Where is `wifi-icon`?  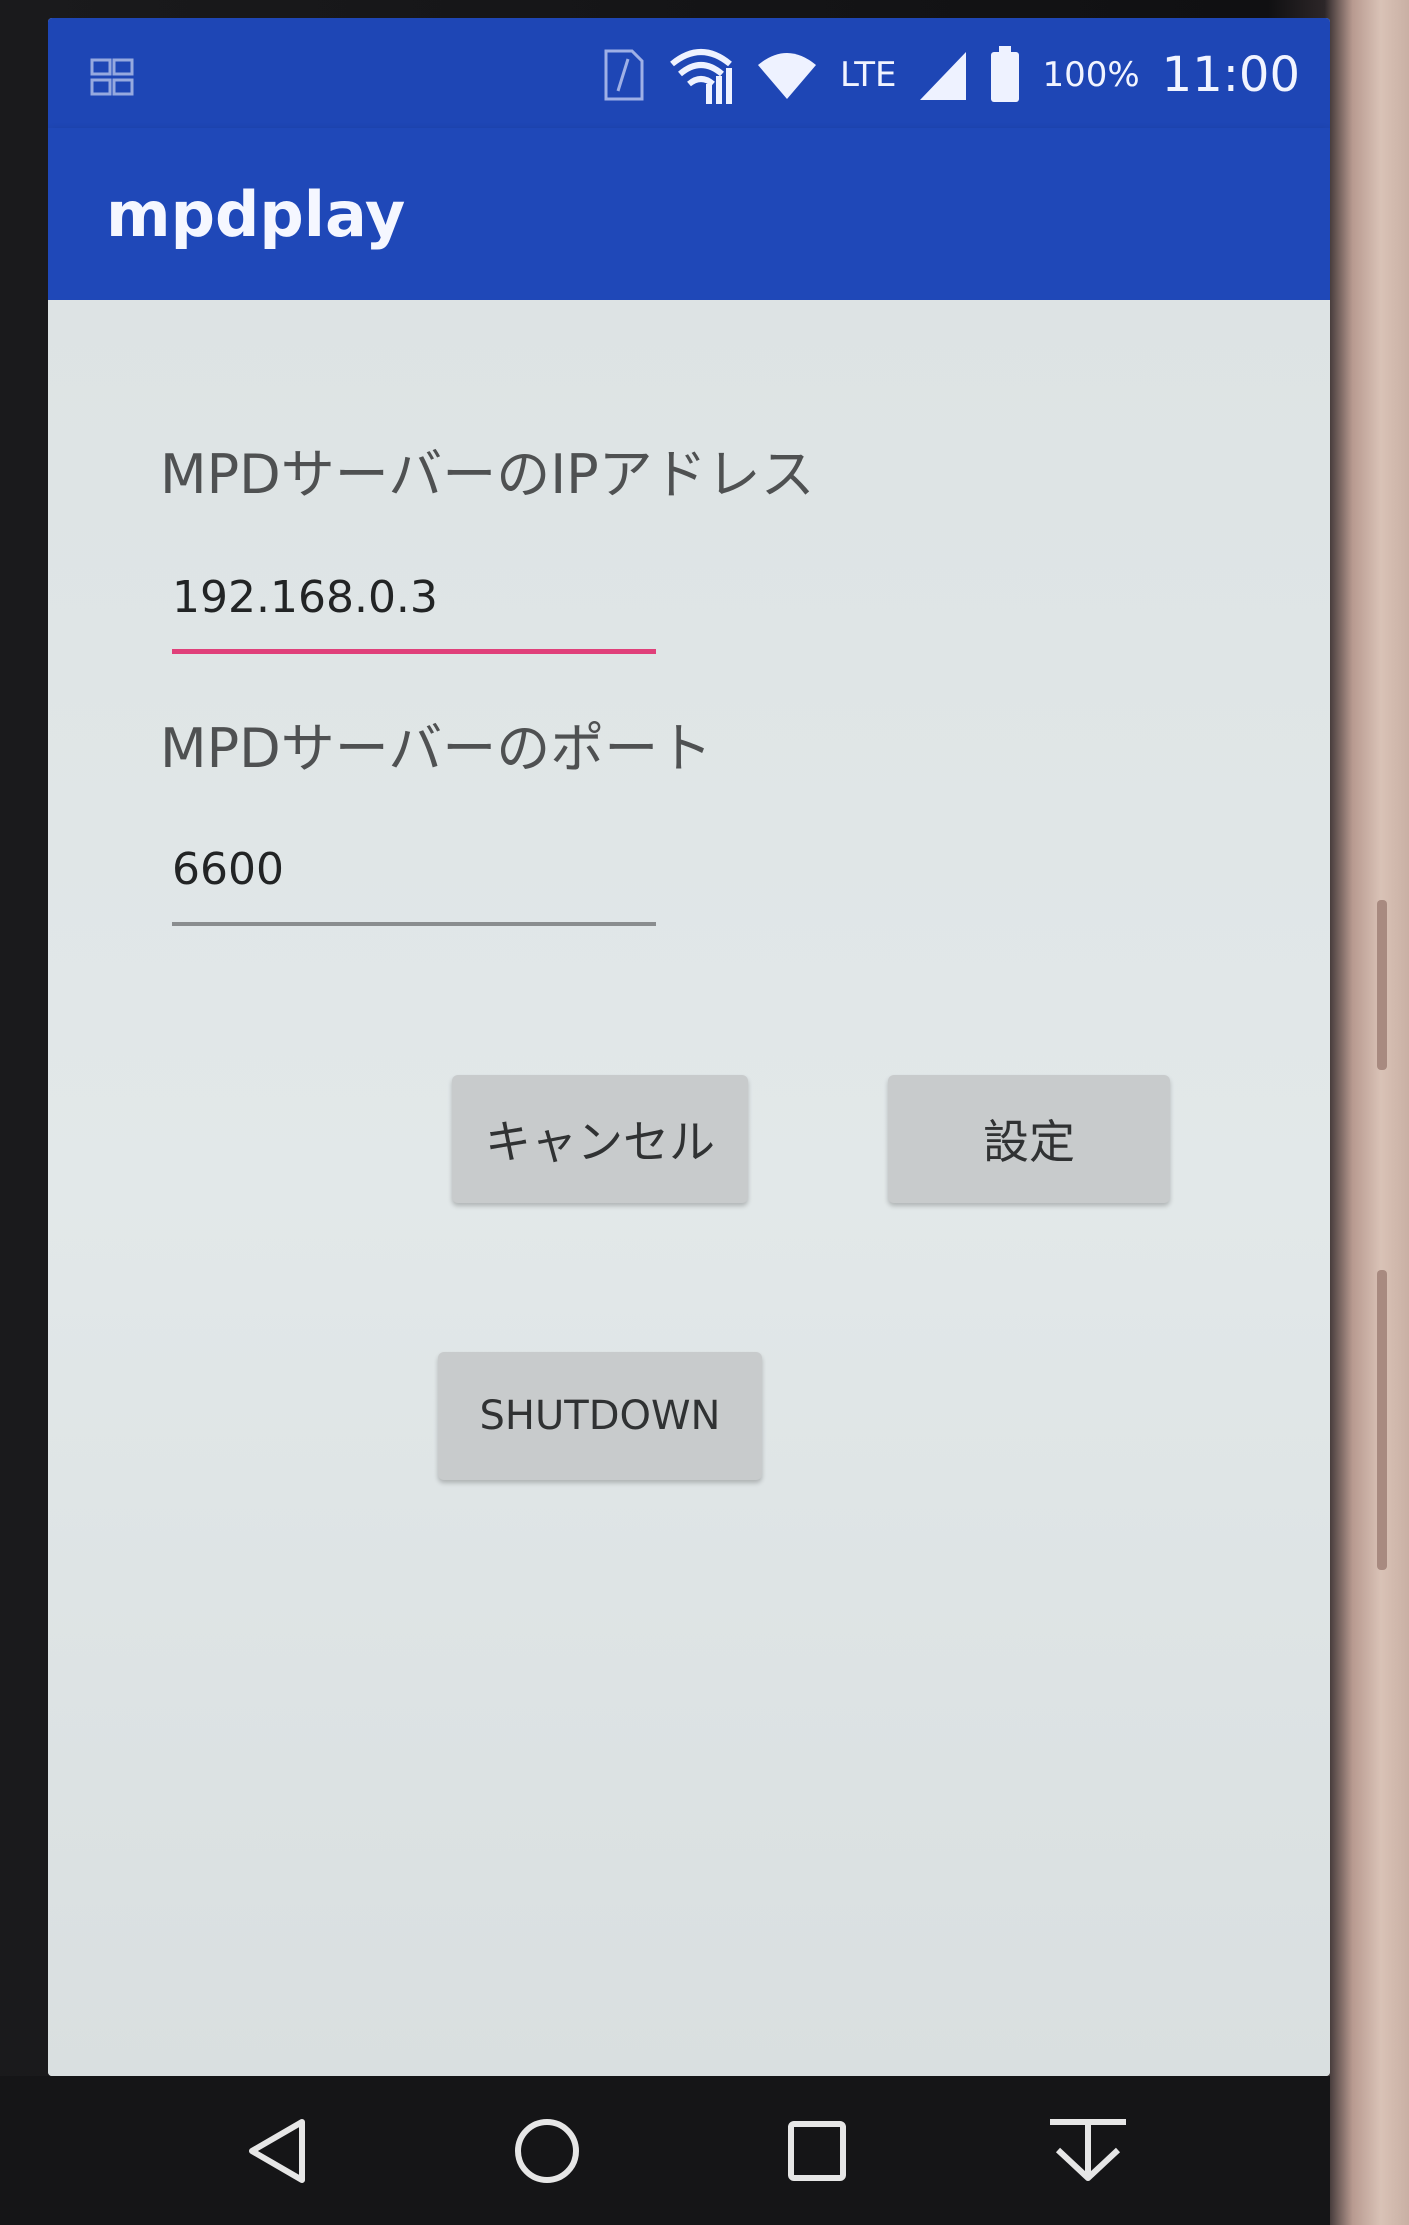
wifi-icon is located at coordinates (787, 75).